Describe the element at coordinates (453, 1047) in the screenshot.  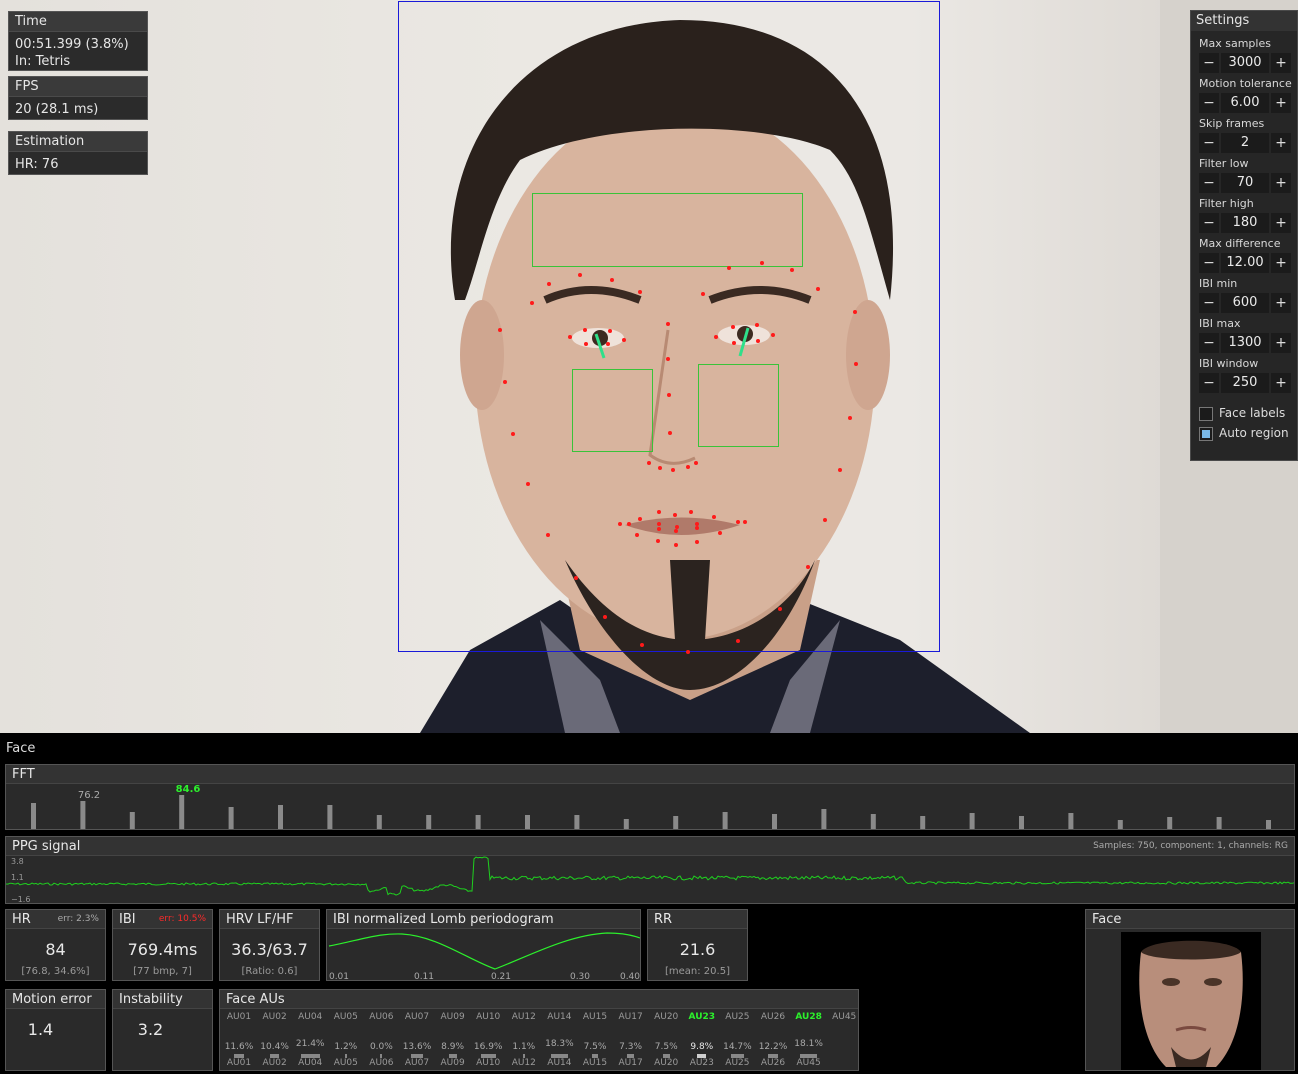
I see `au-percentage: 8.9%` at that location.